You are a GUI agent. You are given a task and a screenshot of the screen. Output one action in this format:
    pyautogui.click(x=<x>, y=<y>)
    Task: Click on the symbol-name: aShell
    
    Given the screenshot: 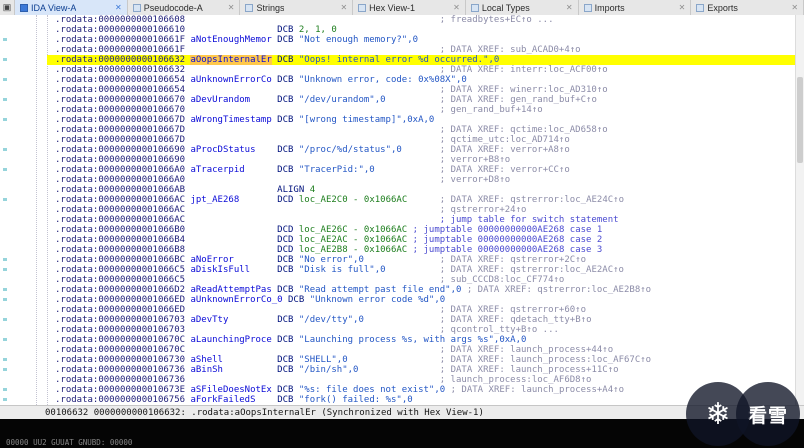 What is the action you would take?
    pyautogui.click(x=206, y=360)
    